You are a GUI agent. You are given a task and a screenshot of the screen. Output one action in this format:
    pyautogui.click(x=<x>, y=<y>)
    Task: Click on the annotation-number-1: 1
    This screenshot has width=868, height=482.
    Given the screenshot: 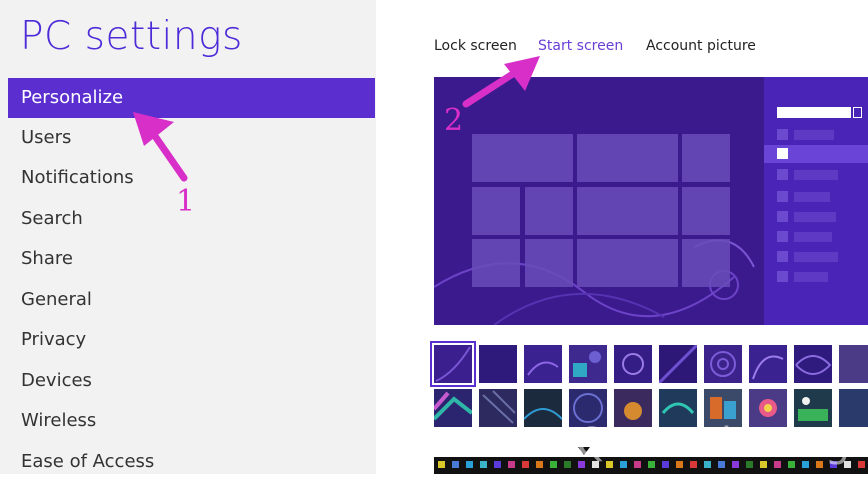 What is the action you would take?
    pyautogui.click(x=186, y=201)
    